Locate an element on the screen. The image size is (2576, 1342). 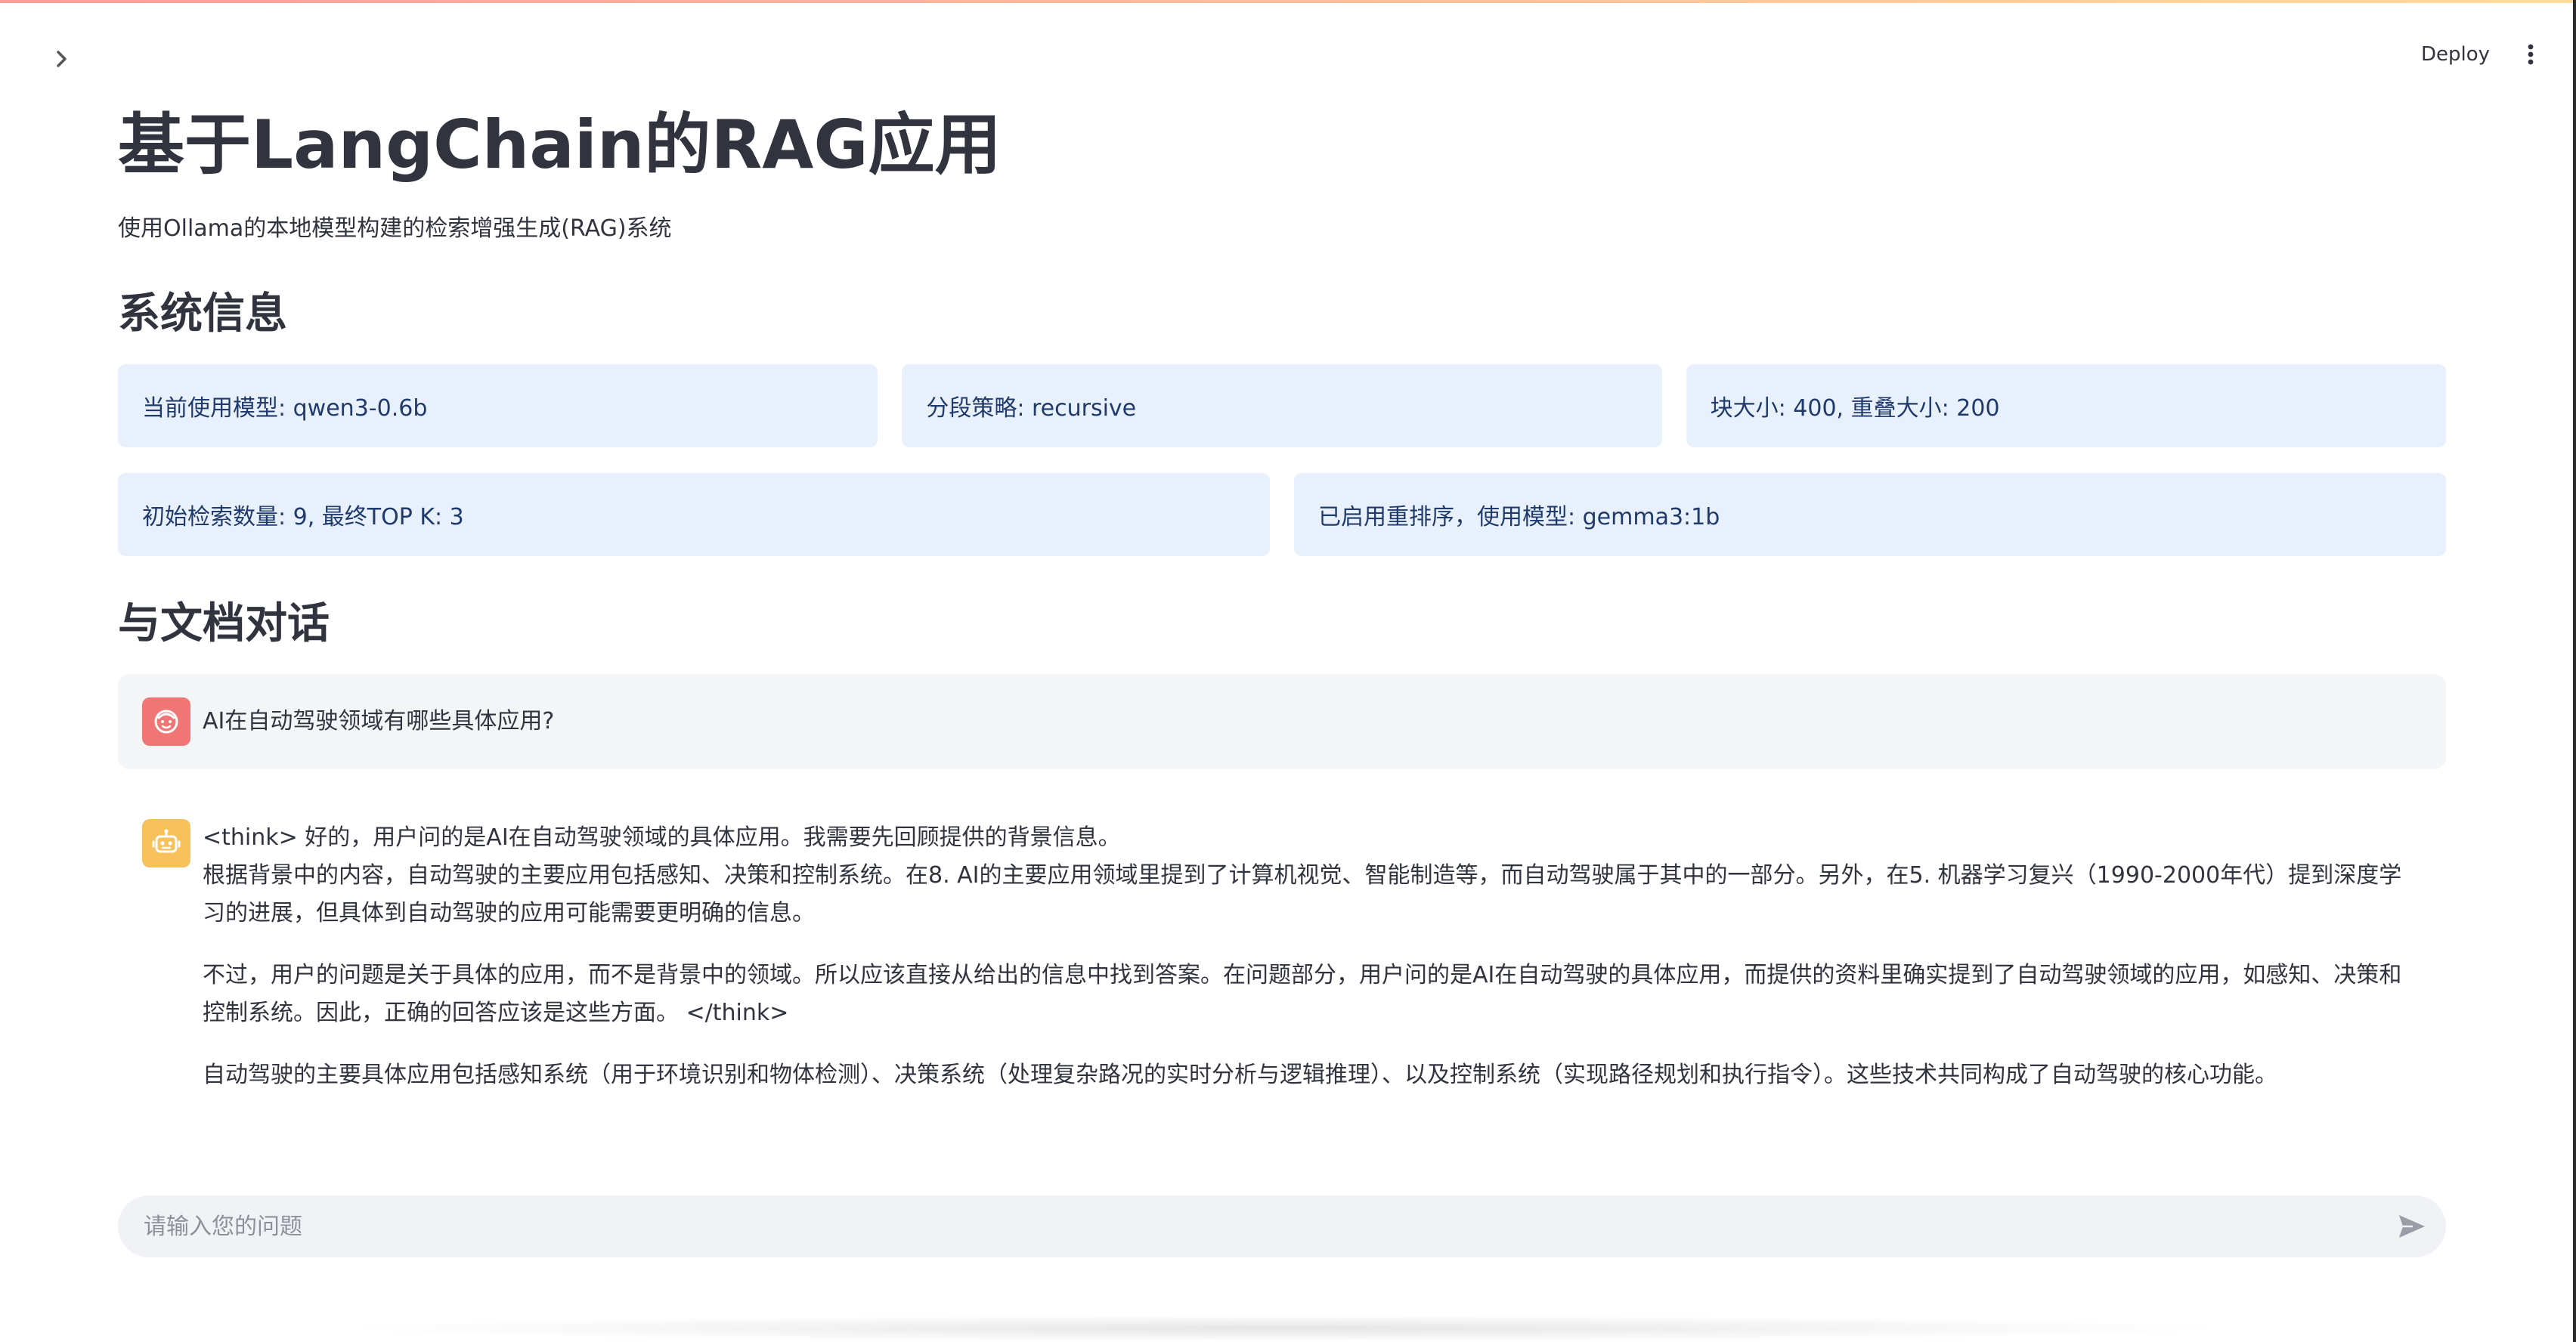
user-face-icon is located at coordinates (166, 722).